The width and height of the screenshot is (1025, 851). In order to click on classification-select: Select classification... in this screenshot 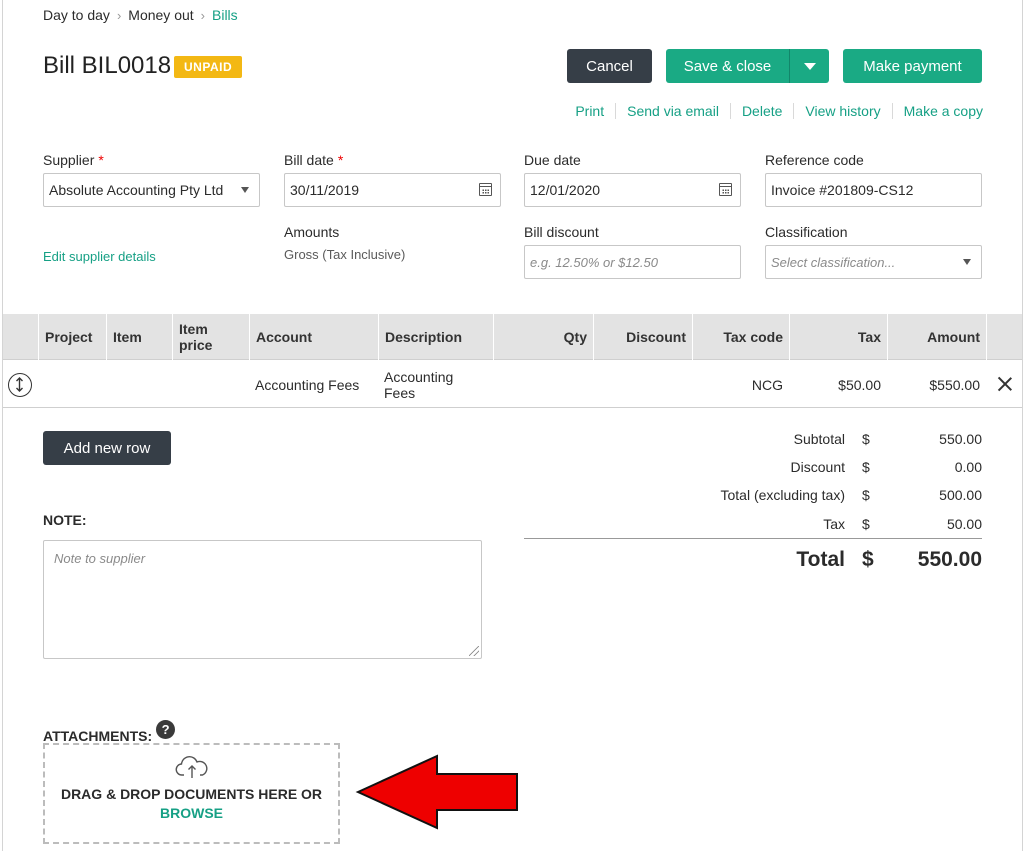, I will do `click(873, 262)`.